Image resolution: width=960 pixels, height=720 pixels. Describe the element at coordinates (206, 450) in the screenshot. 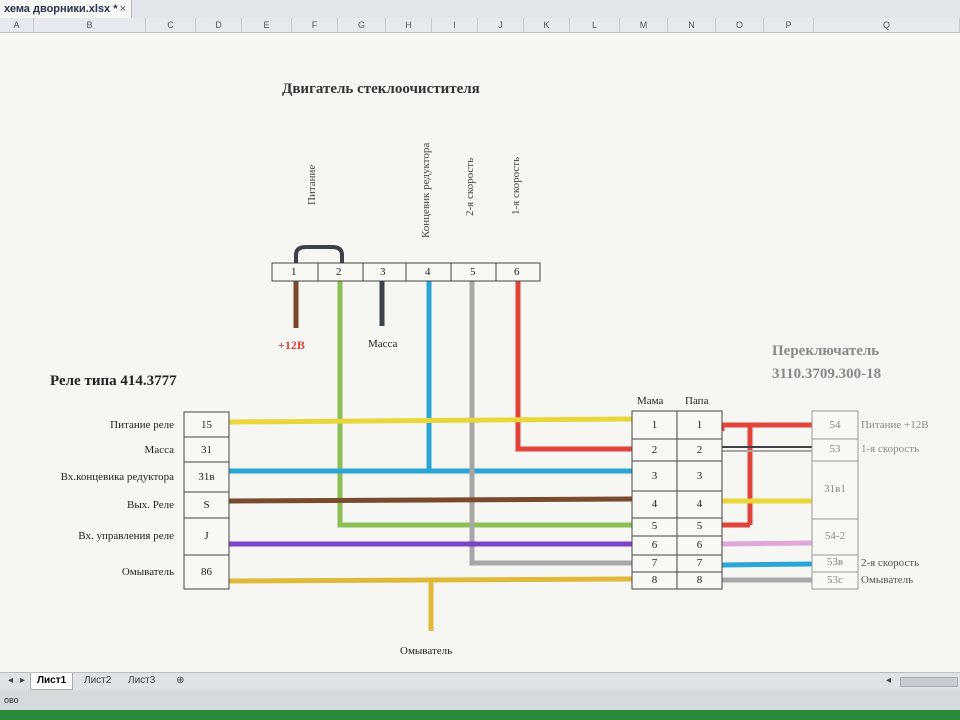

I see `relay-pin: 31` at that location.